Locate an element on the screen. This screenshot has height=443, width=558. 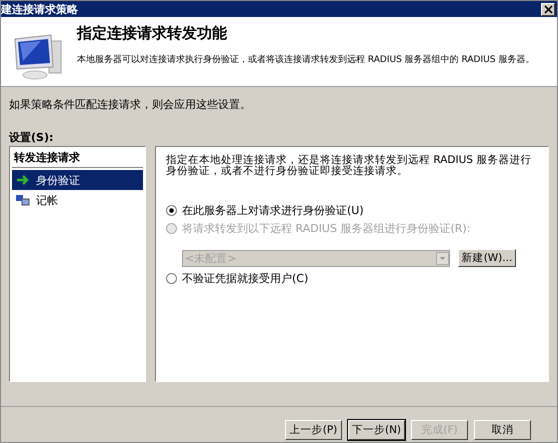
radio-label: 将请求转发到以下远程 RADIUS 服务器组进行身份验证(R): is located at coordinates (326, 228).